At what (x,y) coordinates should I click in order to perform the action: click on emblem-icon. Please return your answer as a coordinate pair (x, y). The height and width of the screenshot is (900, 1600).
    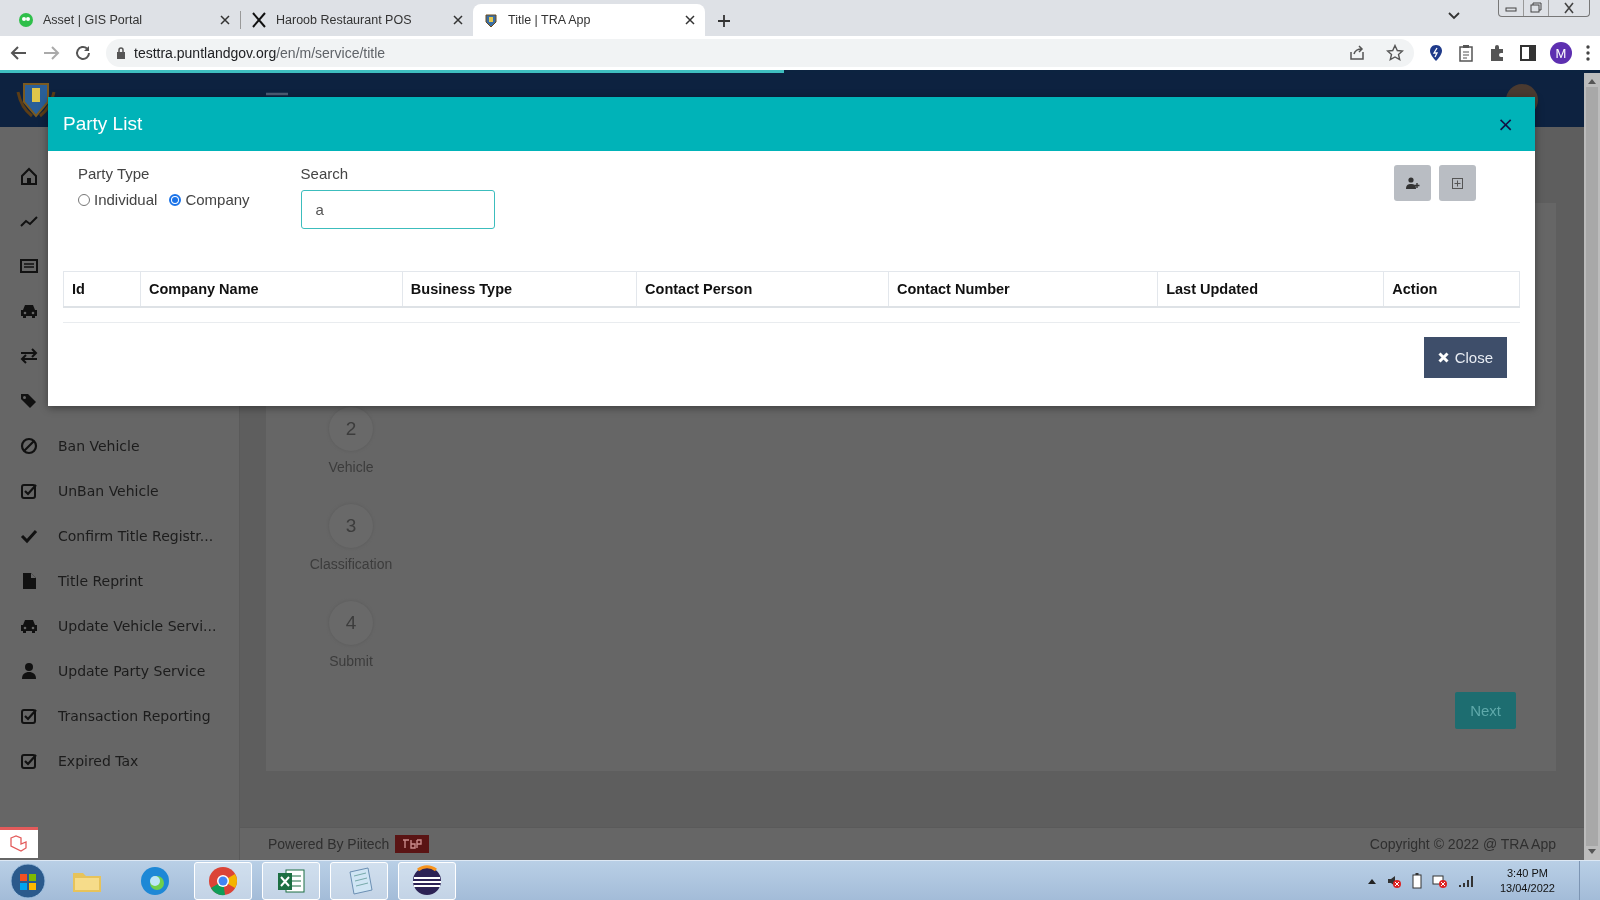
    Looking at the image, I should click on (491, 20).